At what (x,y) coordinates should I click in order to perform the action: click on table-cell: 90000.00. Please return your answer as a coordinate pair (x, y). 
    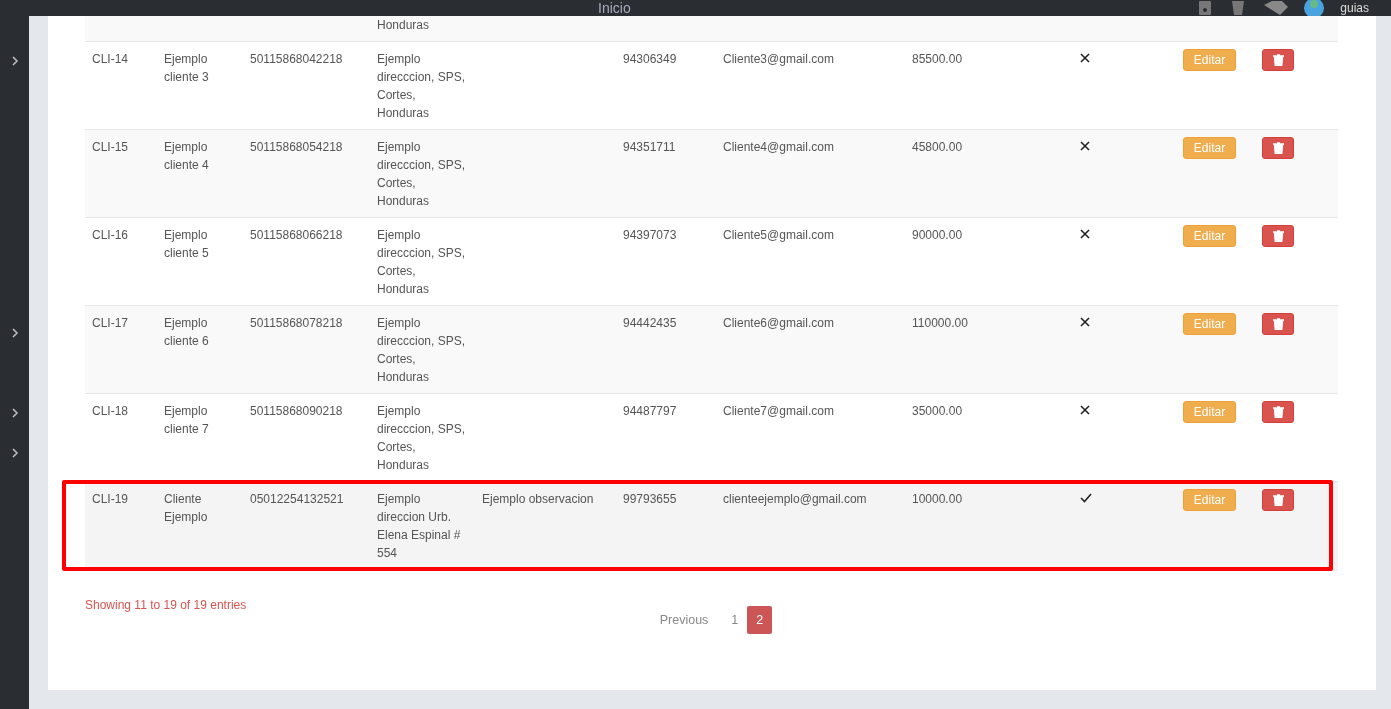
    Looking at the image, I should click on (937, 235).